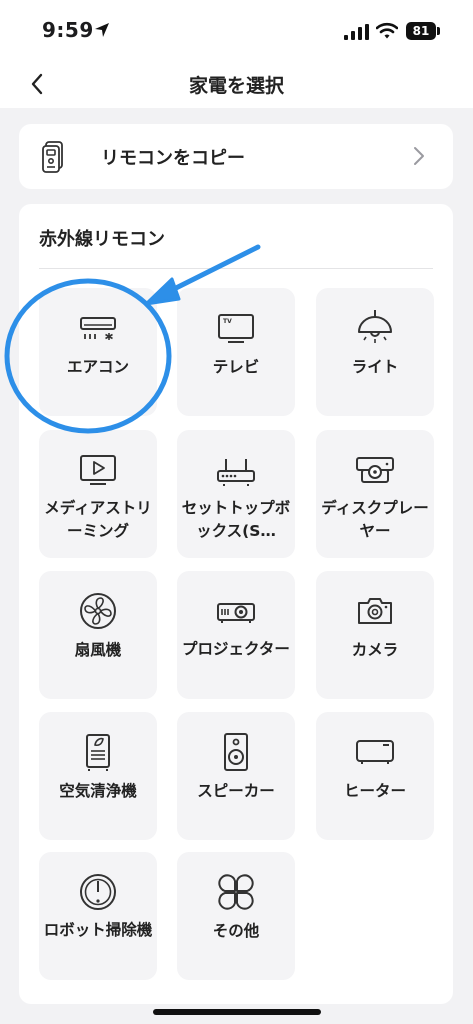 The image size is (473, 1024). What do you see at coordinates (387, 30) in the screenshot?
I see `wifi-icon` at bounding box center [387, 30].